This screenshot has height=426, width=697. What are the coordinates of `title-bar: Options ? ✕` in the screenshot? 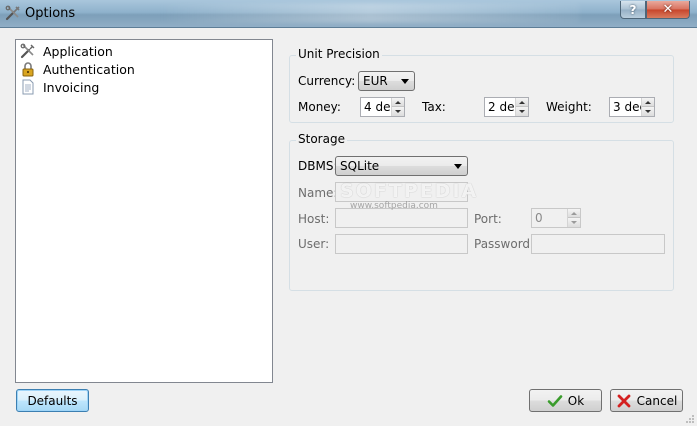 It's located at (348, 14).